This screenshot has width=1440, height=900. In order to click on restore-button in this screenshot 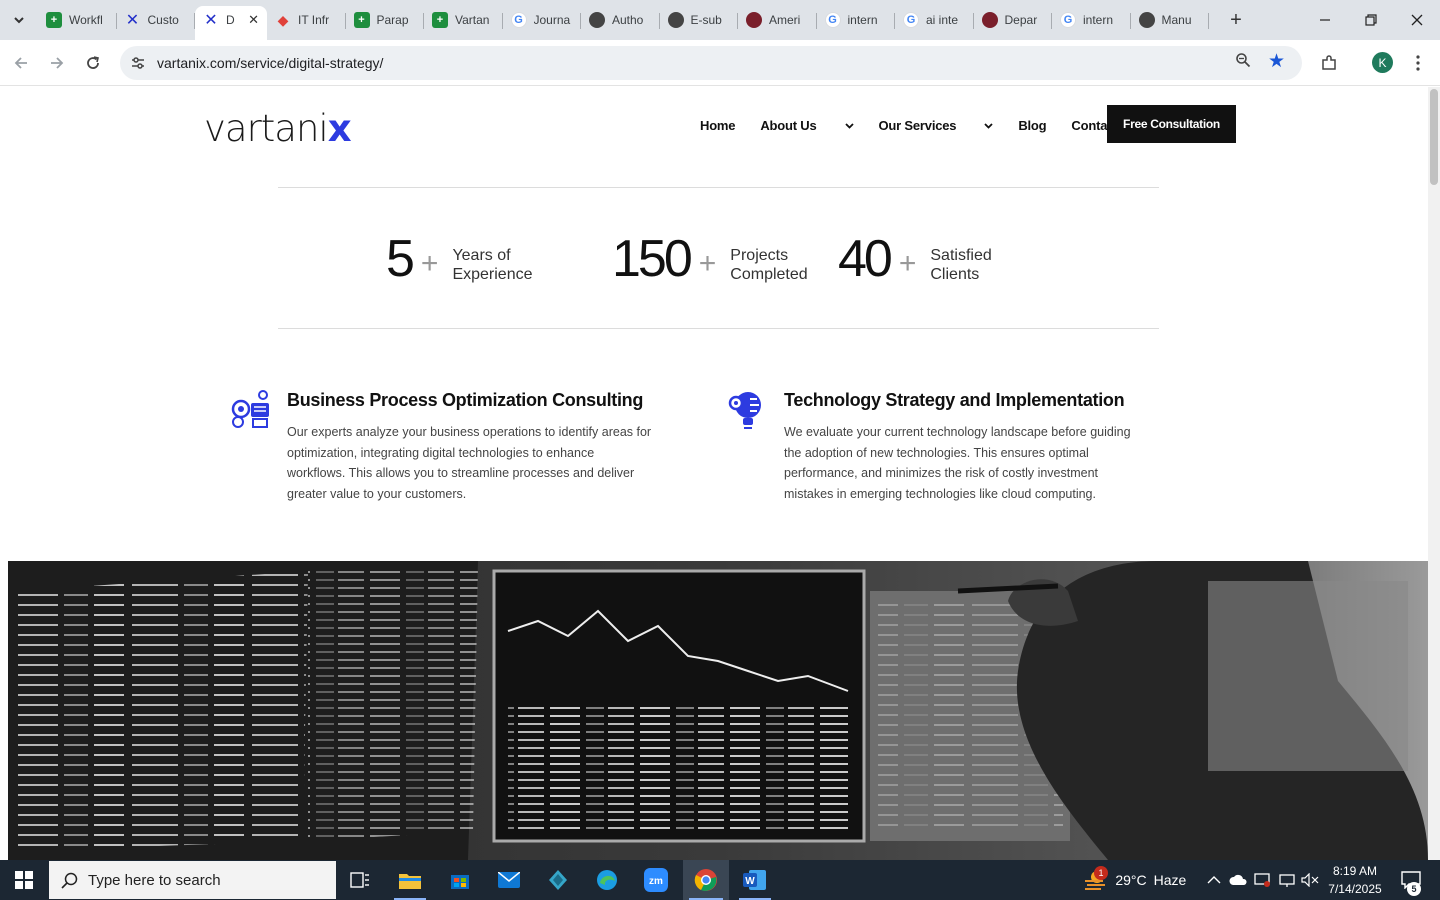, I will do `click(1371, 20)`.